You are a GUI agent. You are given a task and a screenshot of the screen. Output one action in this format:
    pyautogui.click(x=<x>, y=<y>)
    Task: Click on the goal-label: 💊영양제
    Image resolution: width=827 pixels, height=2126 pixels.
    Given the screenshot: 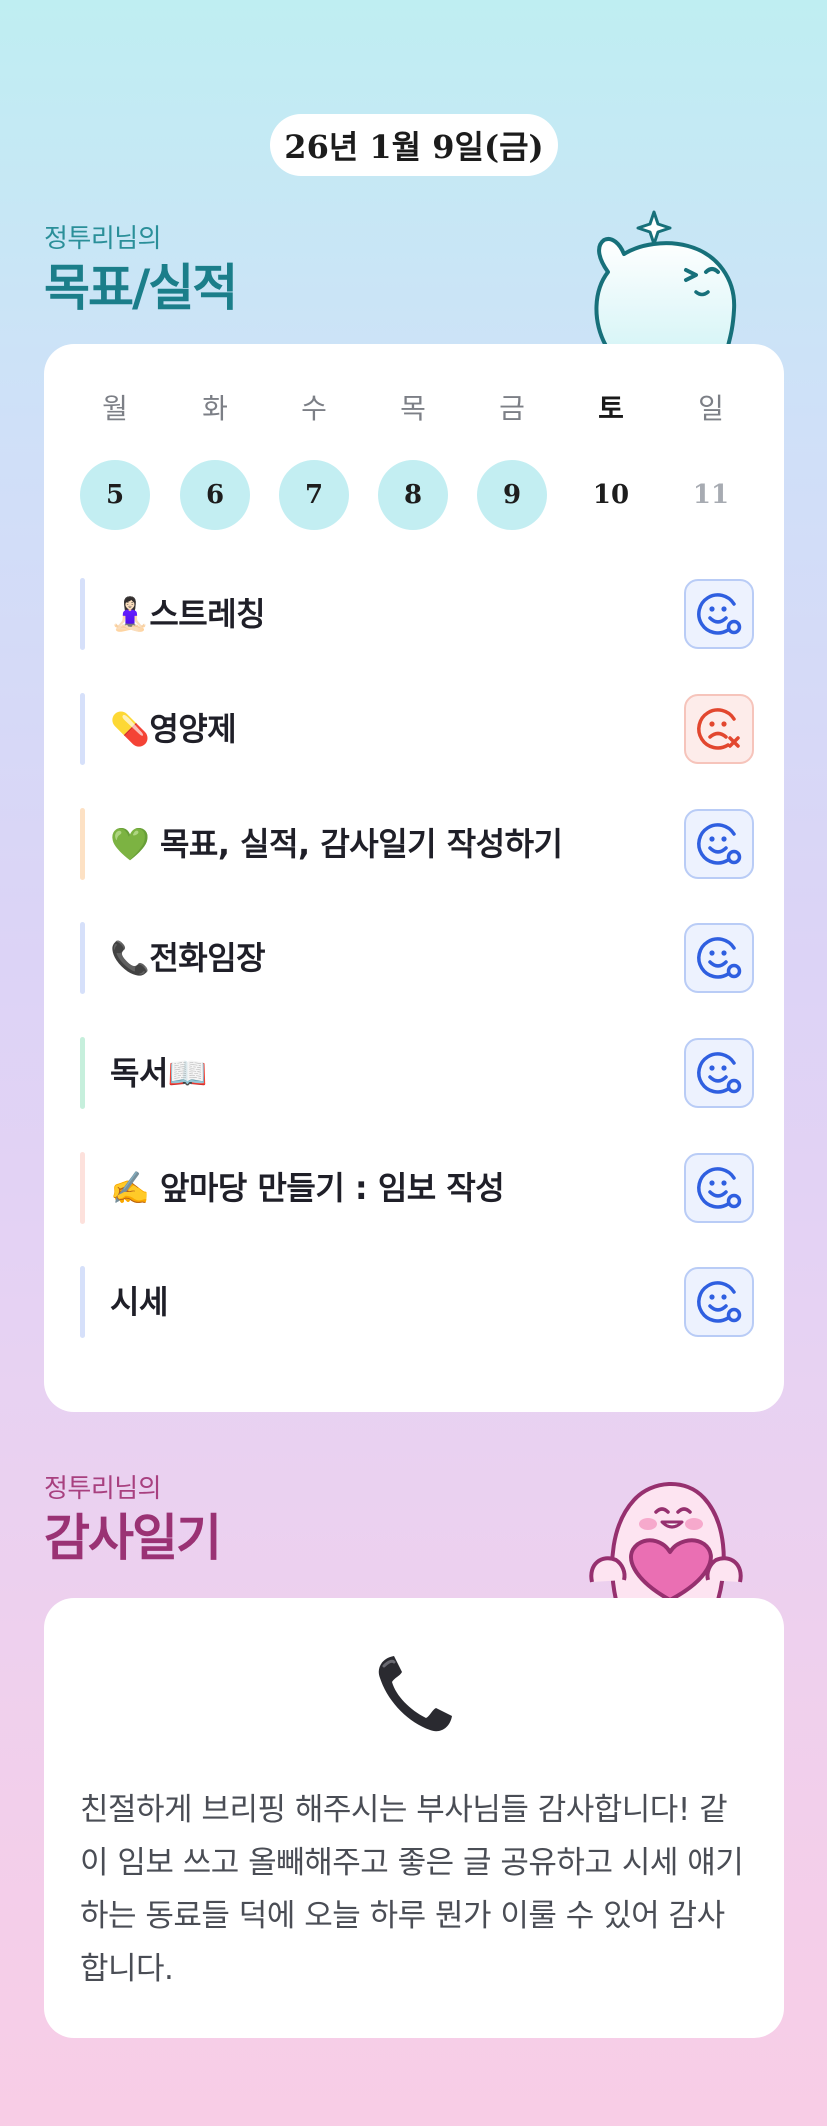 What is the action you would take?
    pyautogui.click(x=173, y=729)
    